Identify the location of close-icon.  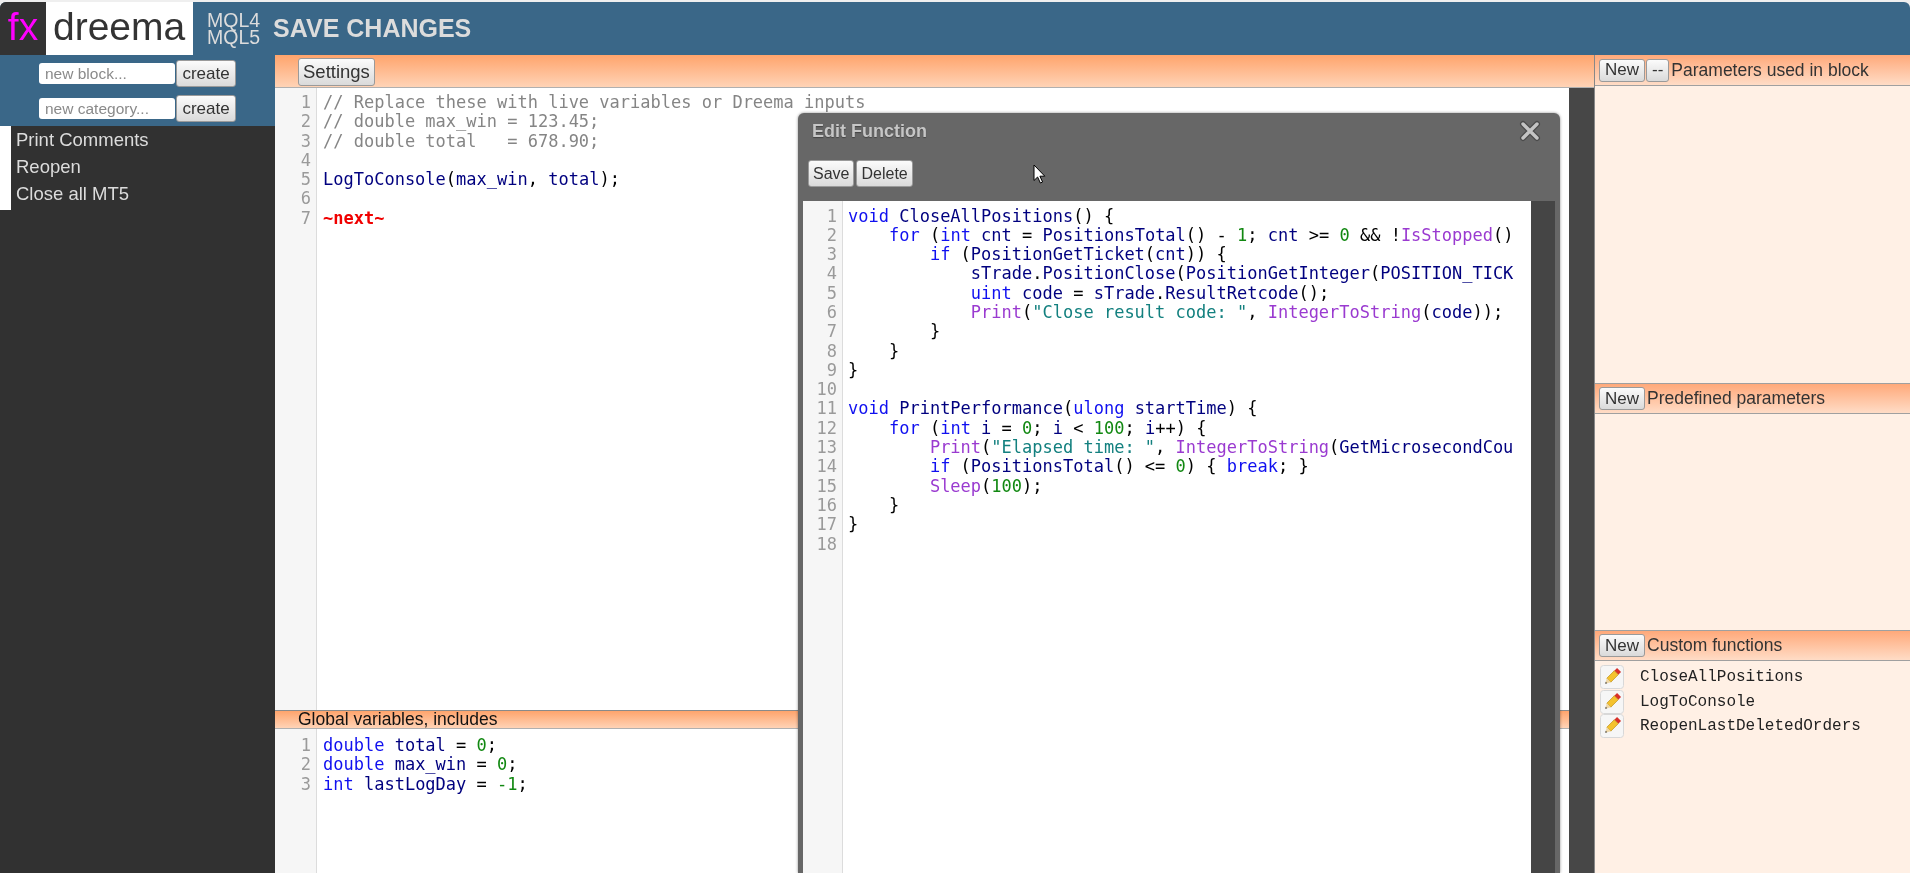
(1530, 131).